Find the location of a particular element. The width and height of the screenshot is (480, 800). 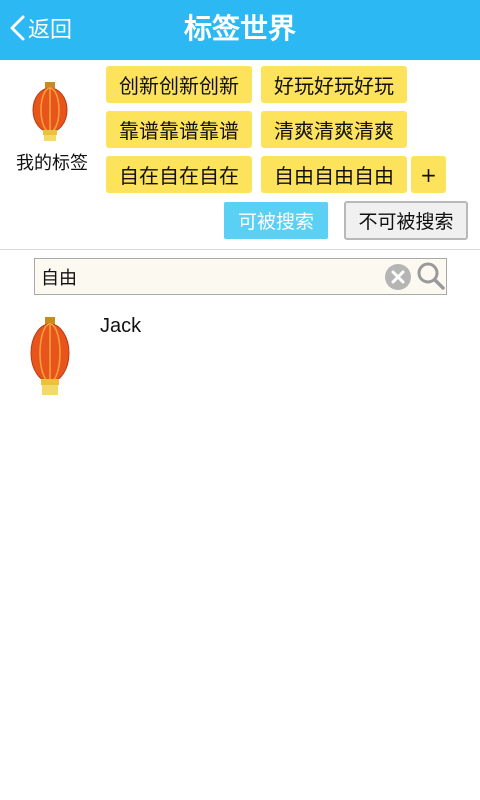

page-title: 标签世界 is located at coordinates (239, 28).